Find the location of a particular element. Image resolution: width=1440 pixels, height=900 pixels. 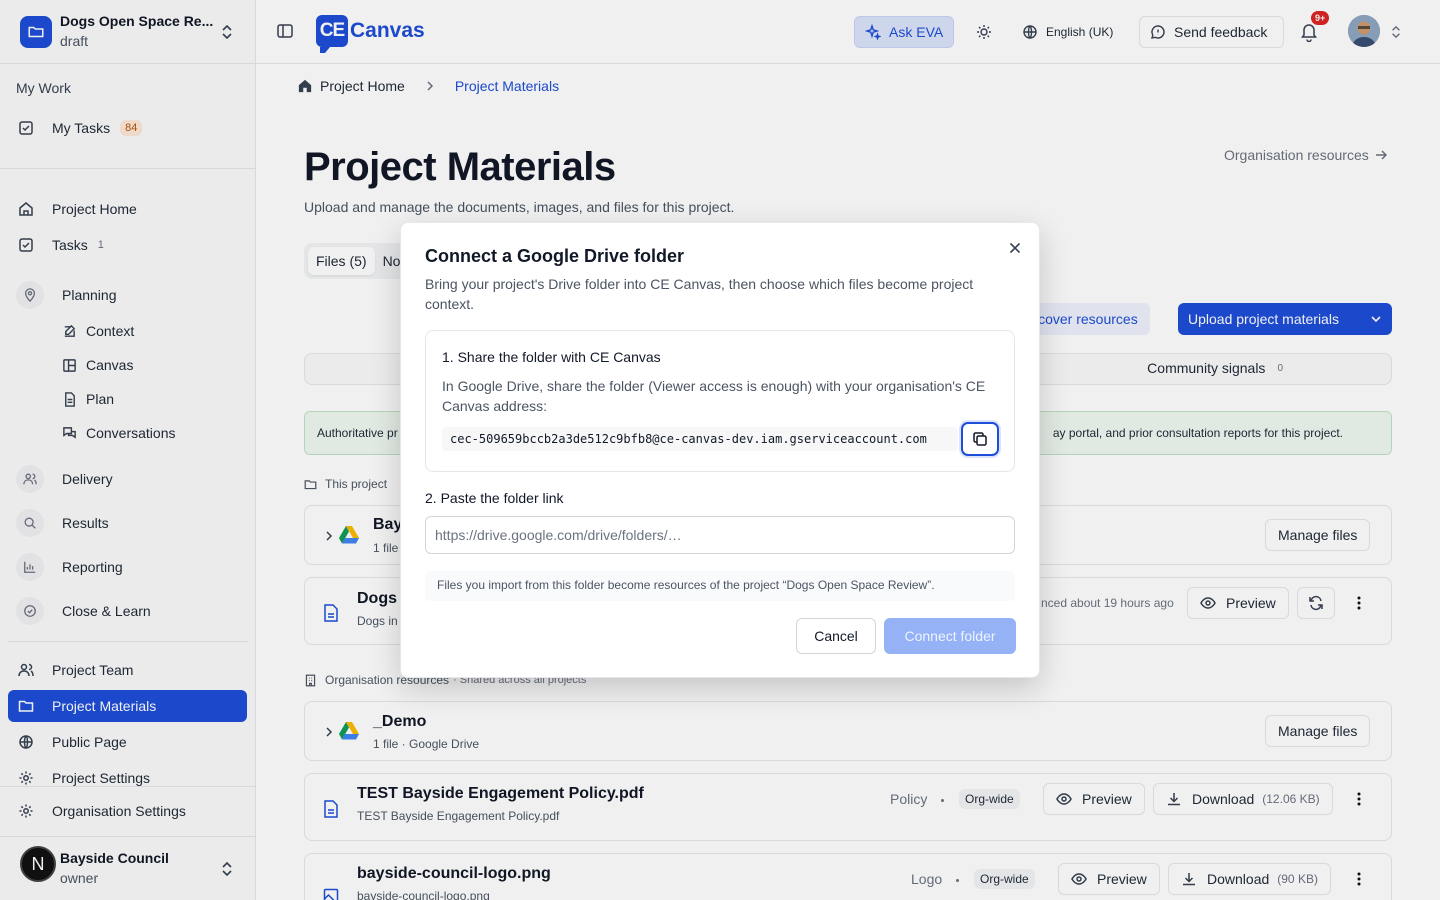

close-icon is located at coordinates (1015, 248).